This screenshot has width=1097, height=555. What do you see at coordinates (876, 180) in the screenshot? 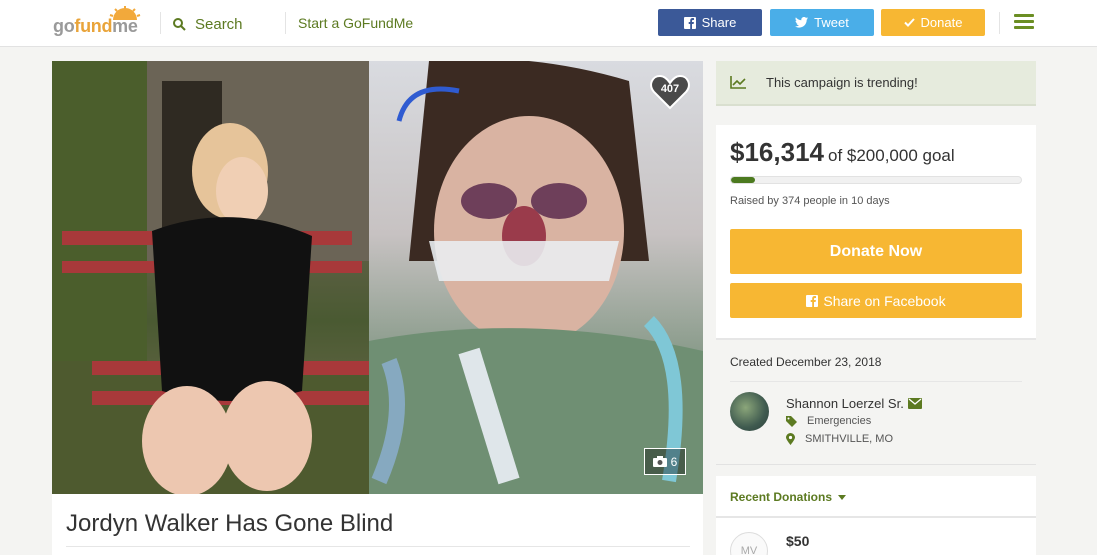
I see `progress-bar` at bounding box center [876, 180].